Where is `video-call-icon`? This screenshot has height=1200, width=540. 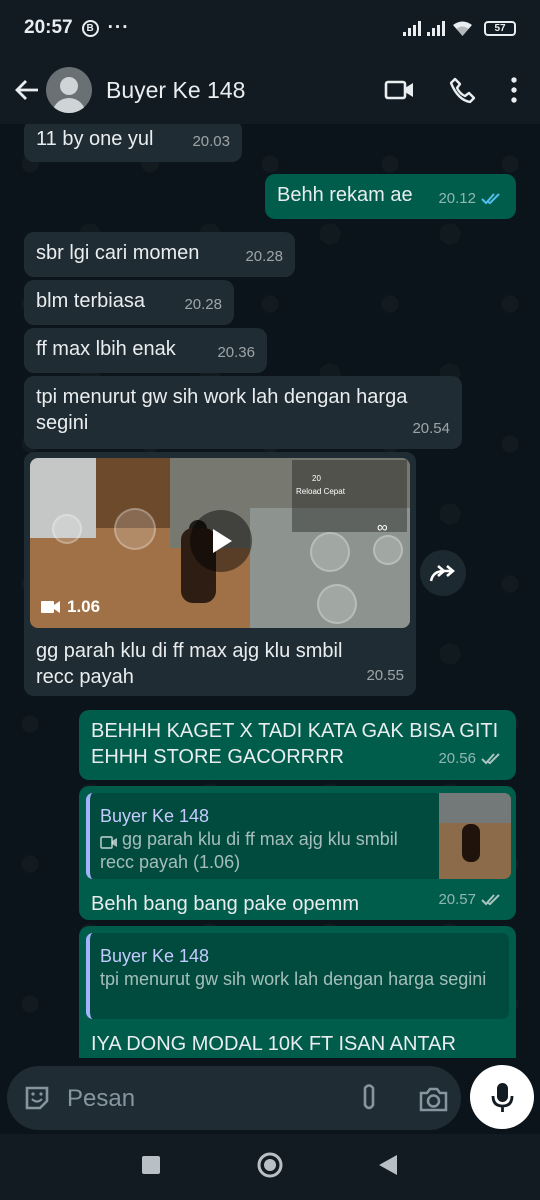 video-call-icon is located at coordinates (399, 90).